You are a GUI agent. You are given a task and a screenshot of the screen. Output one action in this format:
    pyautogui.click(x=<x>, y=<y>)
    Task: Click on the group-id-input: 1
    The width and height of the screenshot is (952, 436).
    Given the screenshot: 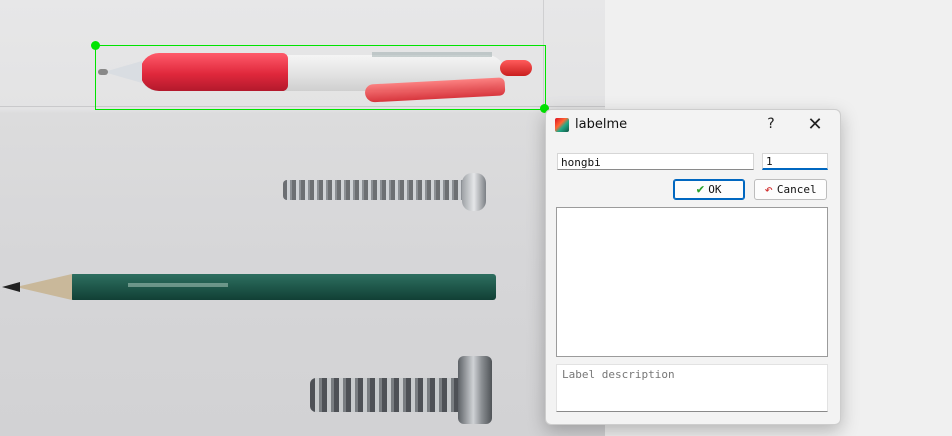 What is the action you would take?
    pyautogui.click(x=795, y=161)
    